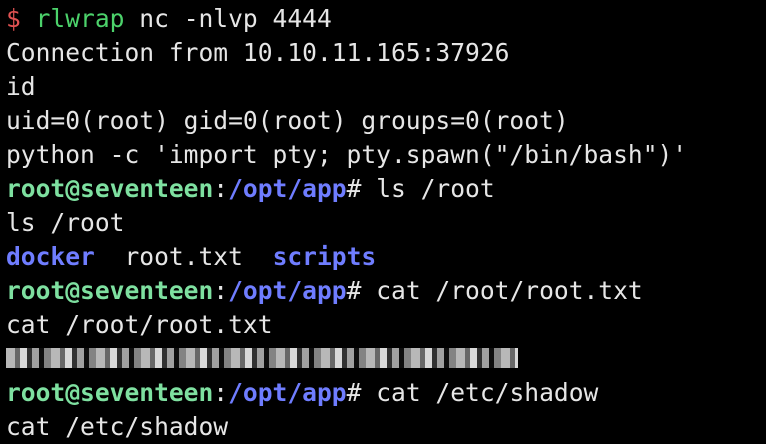 The image size is (766, 444). What do you see at coordinates (183, 256) in the screenshot?
I see `ls-entry-file: root.txt` at bounding box center [183, 256].